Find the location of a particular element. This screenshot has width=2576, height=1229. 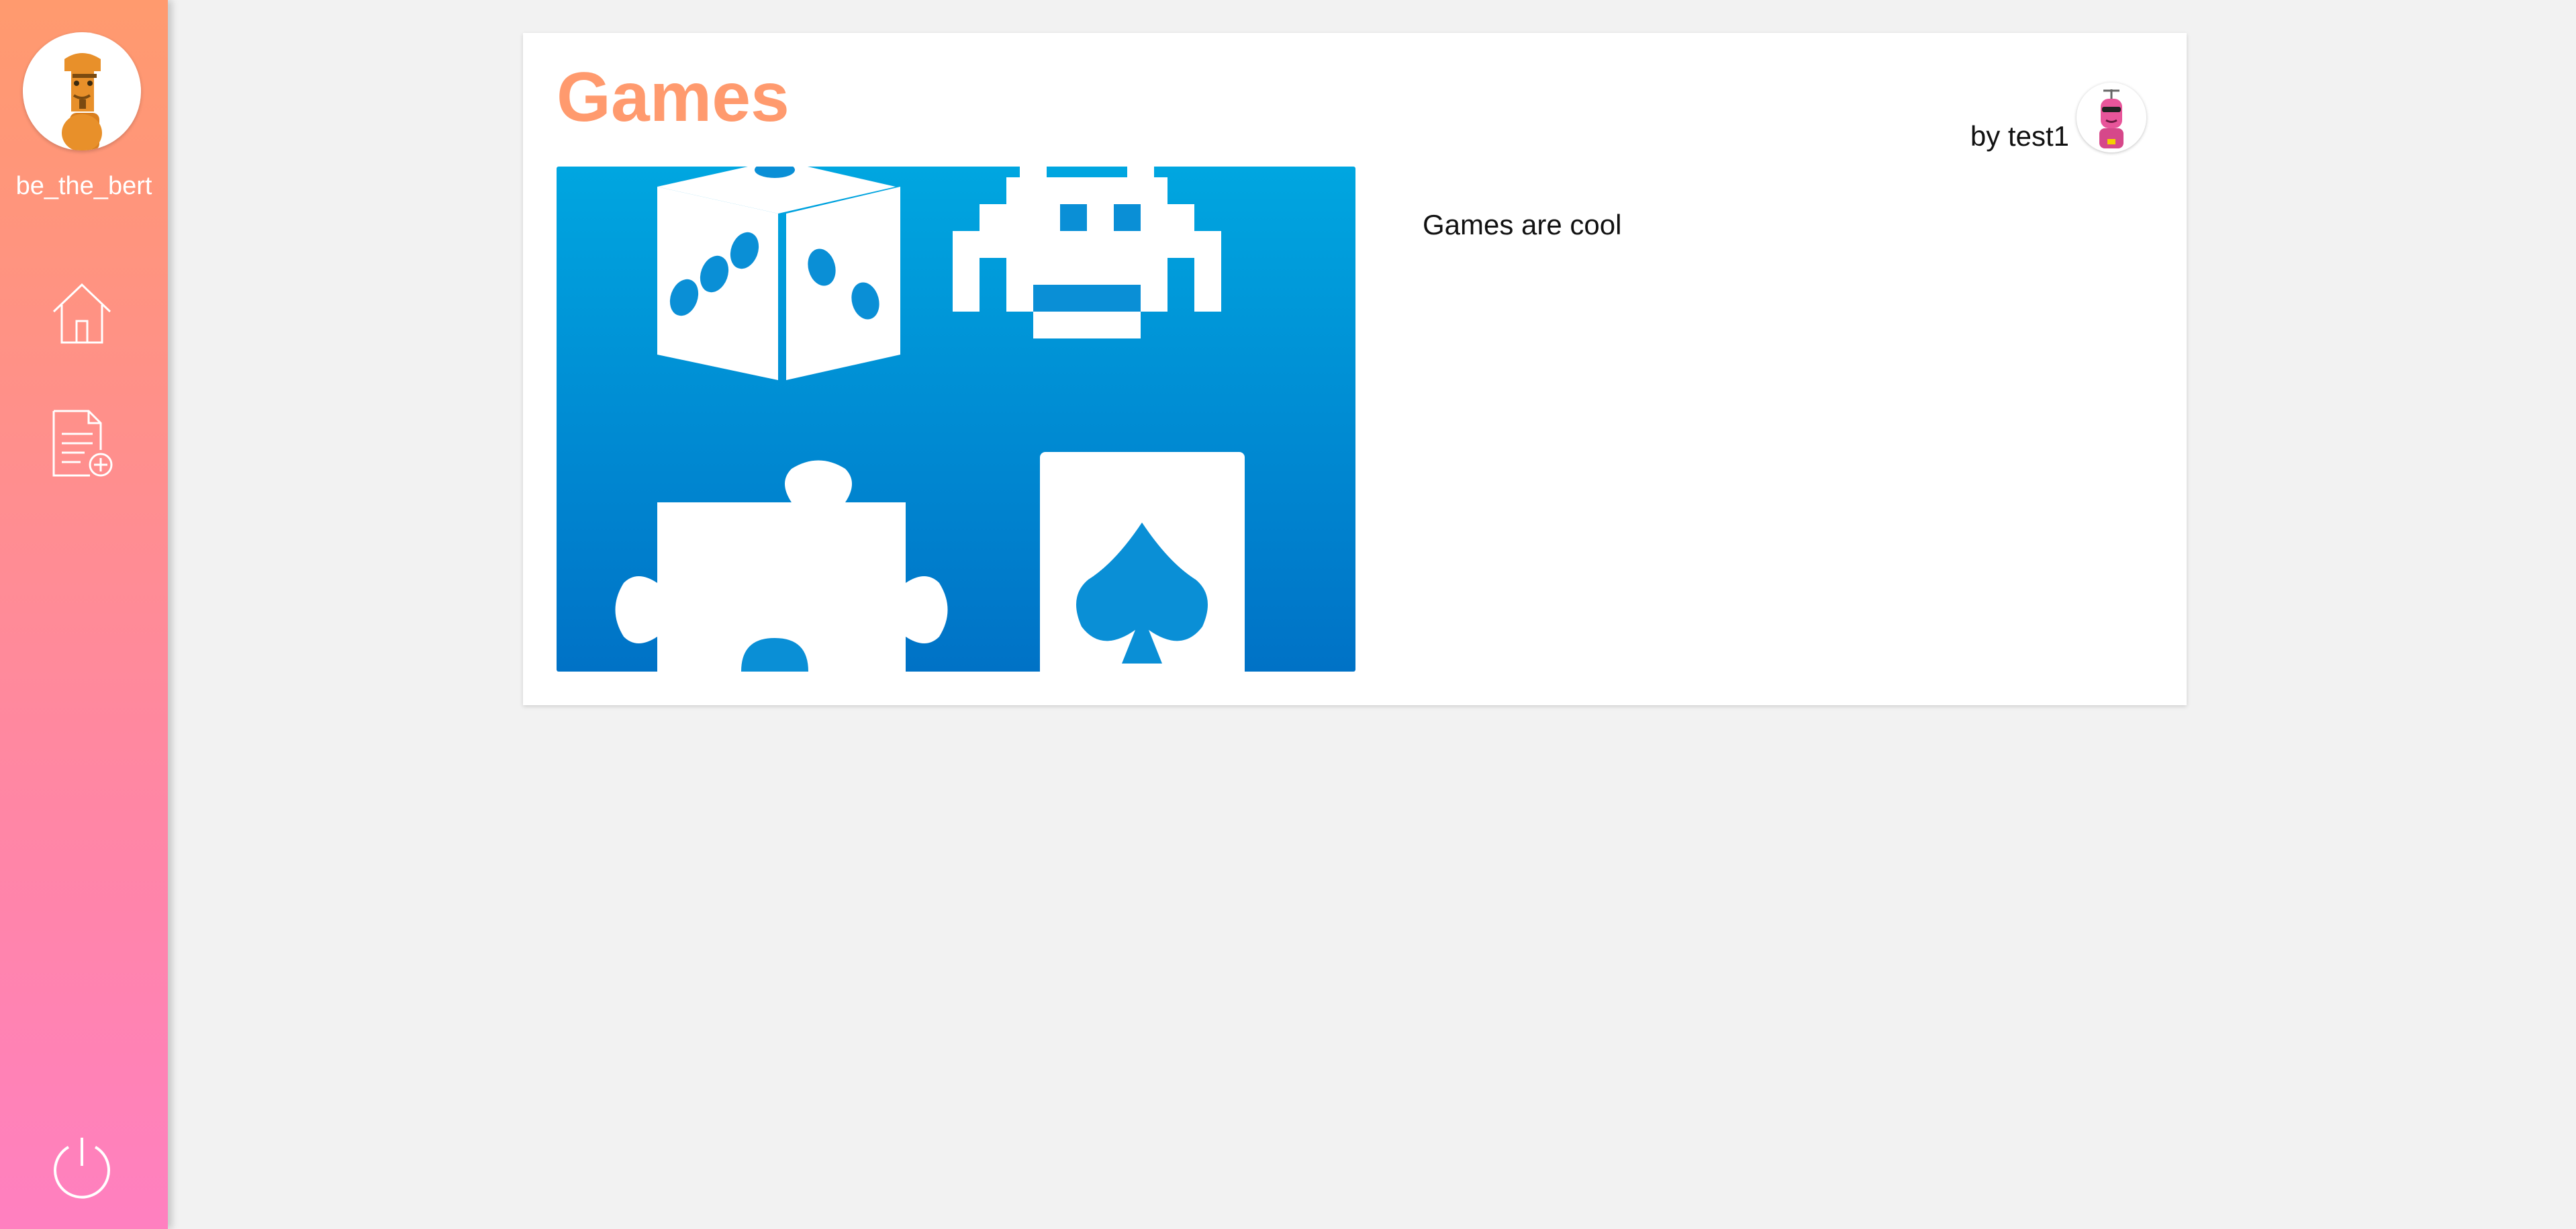

spade-card-icon is located at coordinates (1142, 562).